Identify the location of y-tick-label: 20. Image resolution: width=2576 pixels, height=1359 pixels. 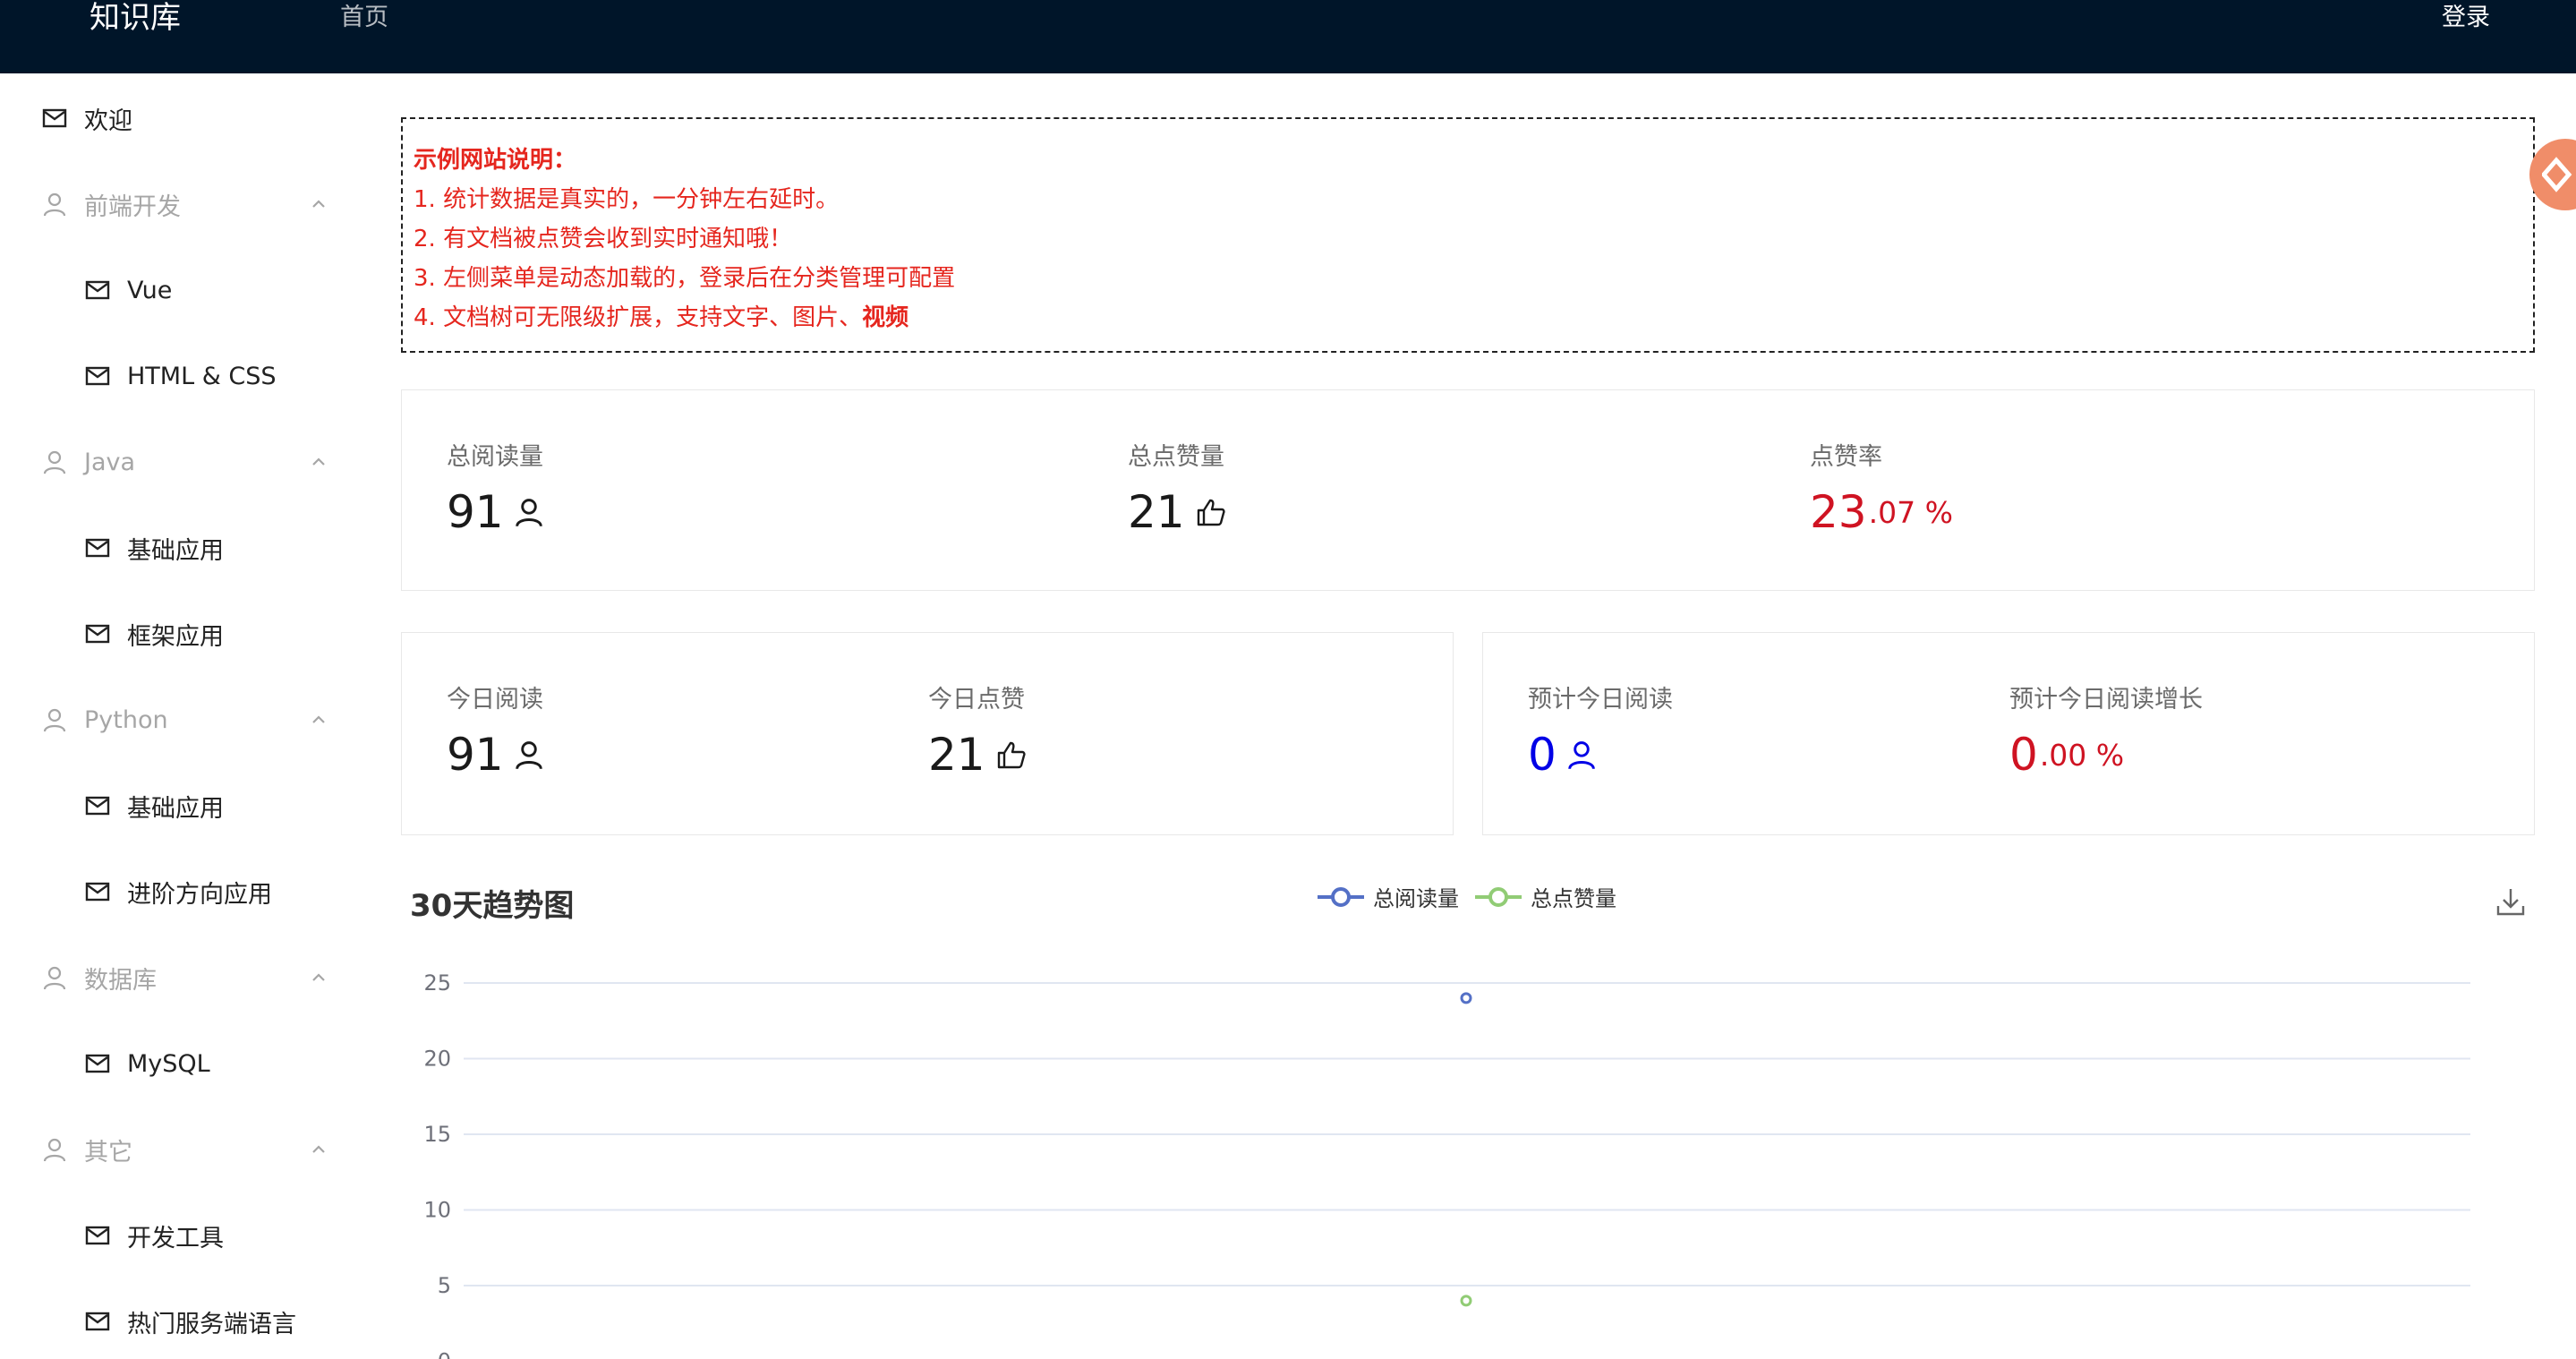
(437, 1059).